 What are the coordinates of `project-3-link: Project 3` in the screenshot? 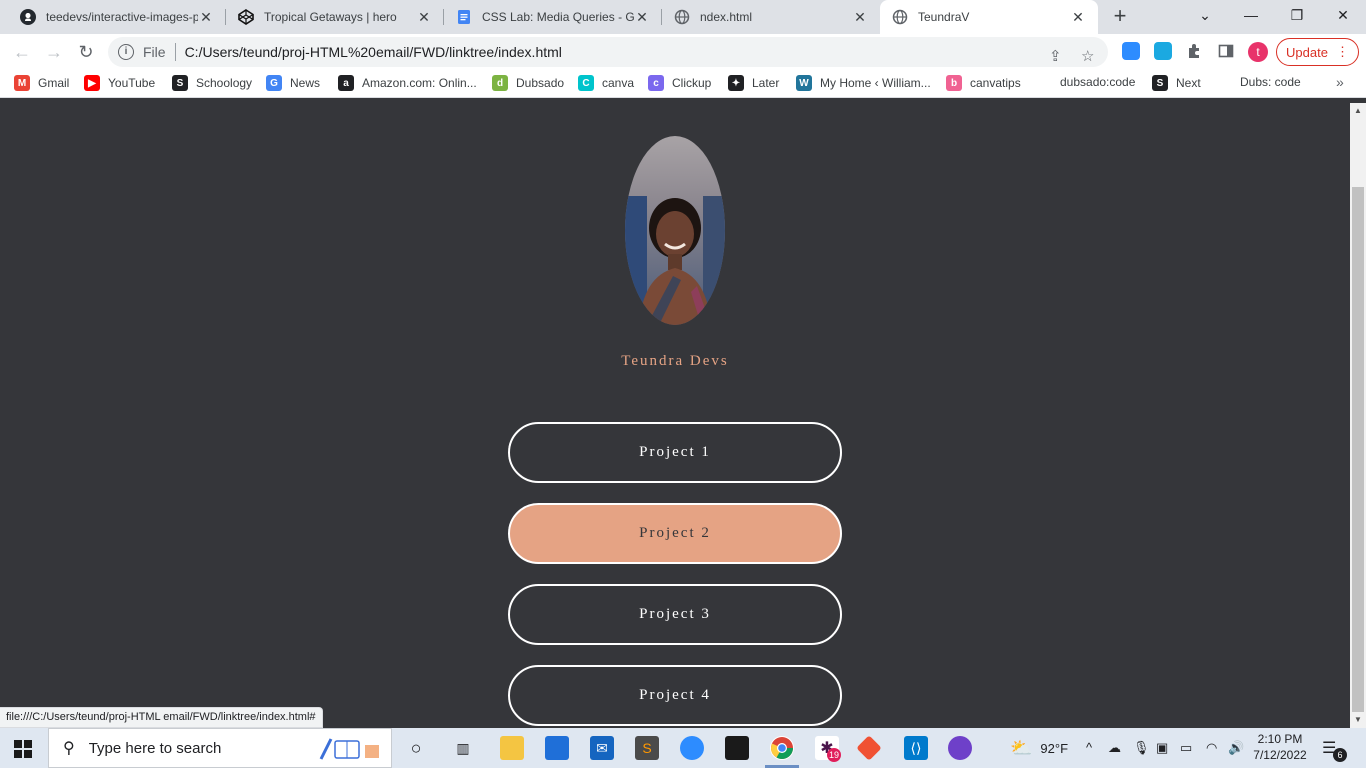 It's located at (675, 614).